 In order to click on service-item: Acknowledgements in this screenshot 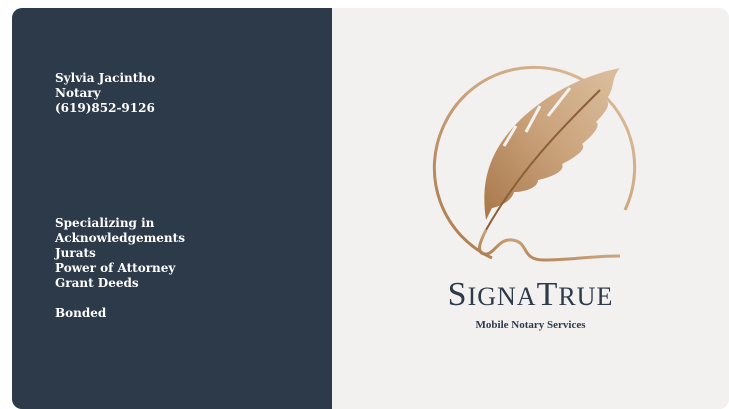, I will do `click(120, 238)`.